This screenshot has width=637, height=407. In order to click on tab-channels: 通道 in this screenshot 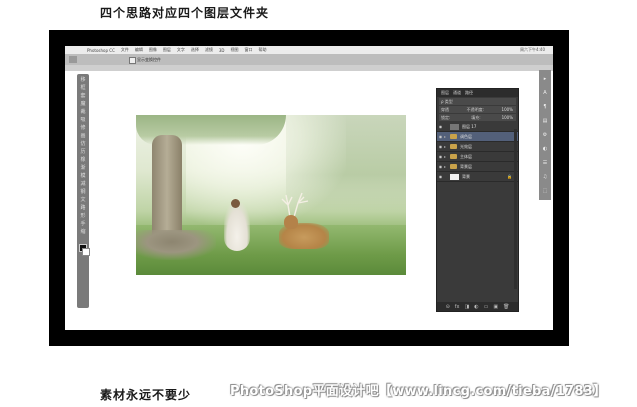, I will do `click(457, 93)`.